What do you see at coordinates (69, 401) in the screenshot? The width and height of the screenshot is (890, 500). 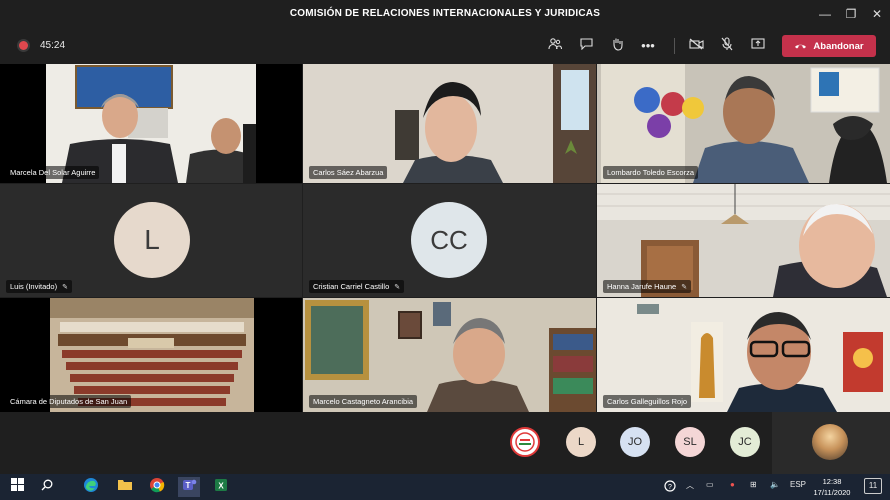 I see `participant-name-tag: Cámara de Diputados de San Juan` at bounding box center [69, 401].